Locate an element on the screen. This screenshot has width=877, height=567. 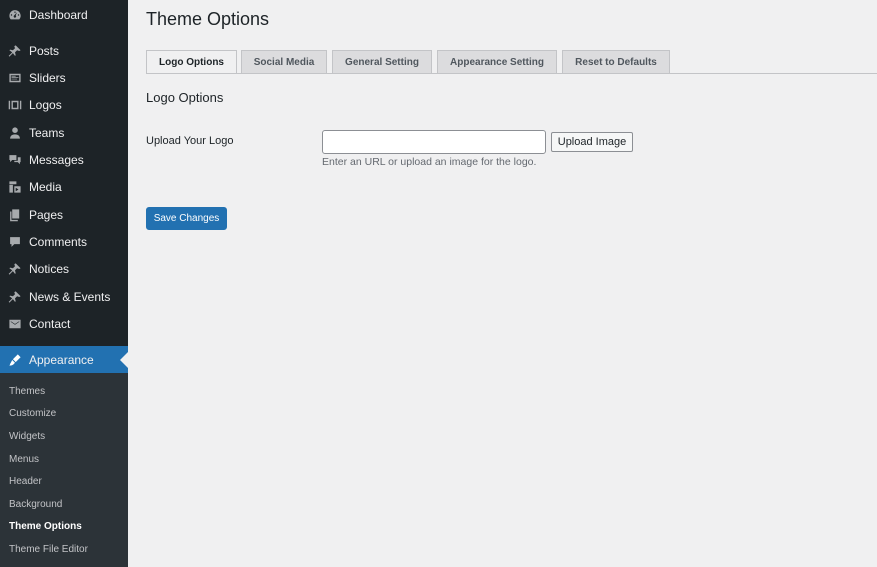
menu-label: Dashboard is located at coordinates (58, 14).